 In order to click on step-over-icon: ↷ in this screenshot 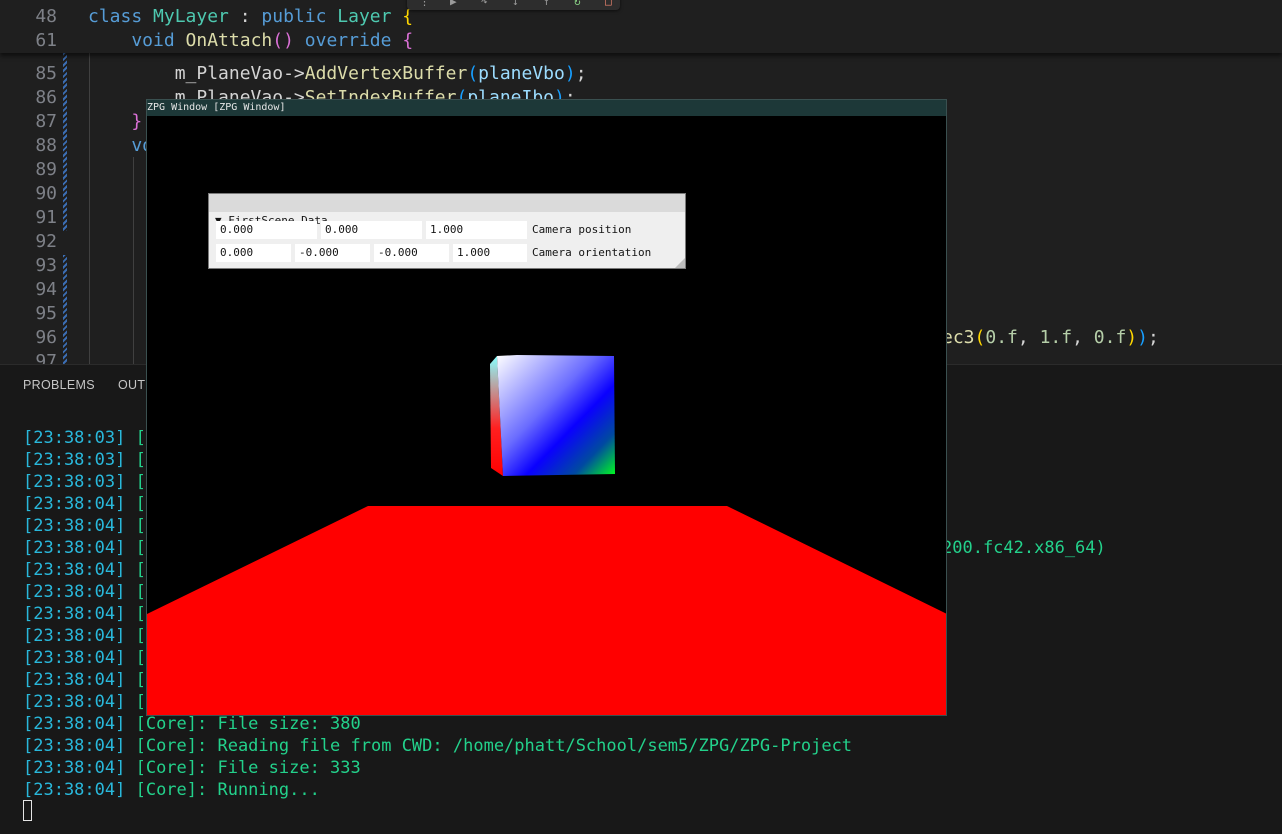, I will do `click(484, 4)`.